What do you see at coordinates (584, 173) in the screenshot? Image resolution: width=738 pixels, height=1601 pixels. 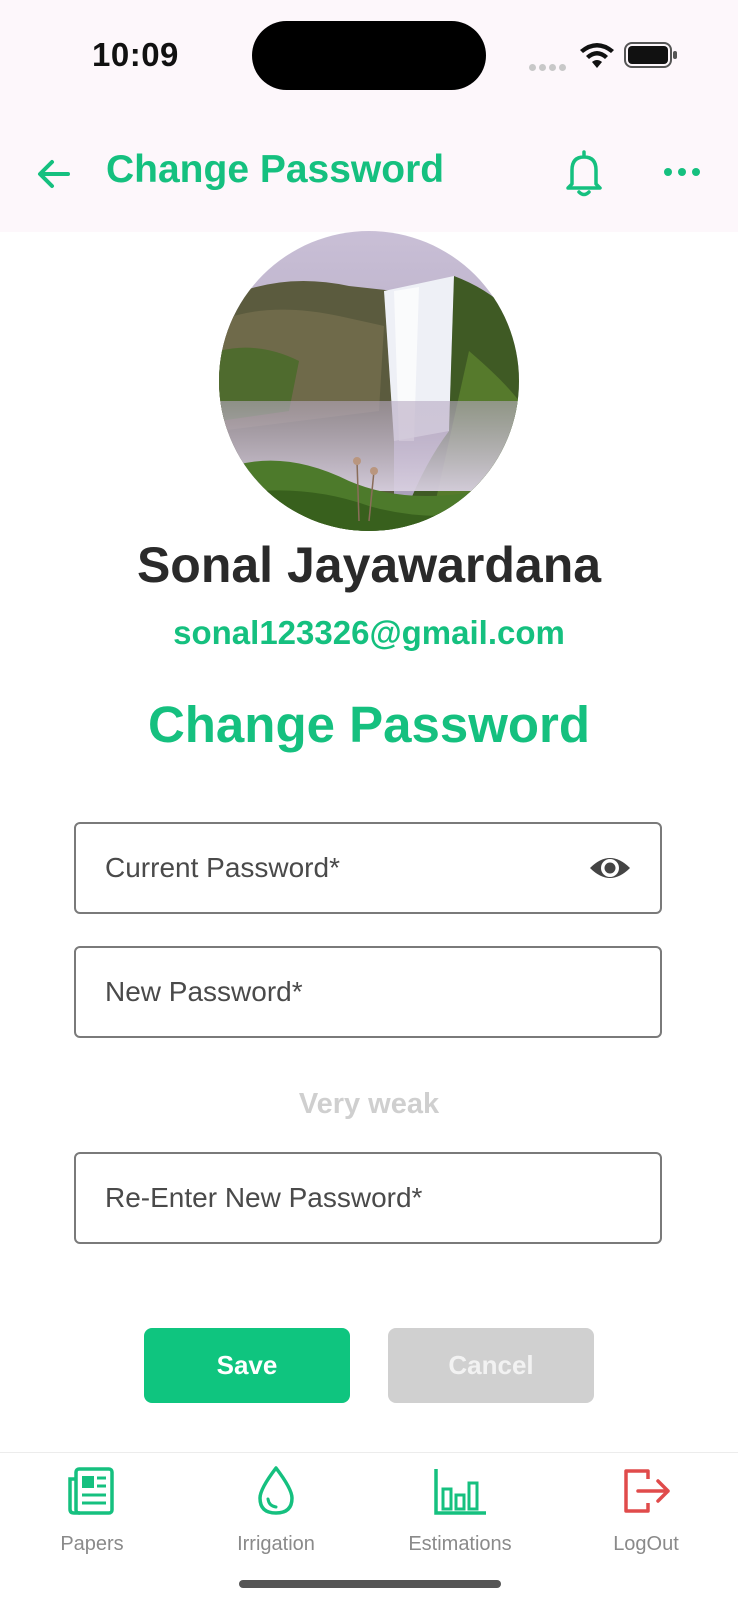 I see `bell-icon` at bounding box center [584, 173].